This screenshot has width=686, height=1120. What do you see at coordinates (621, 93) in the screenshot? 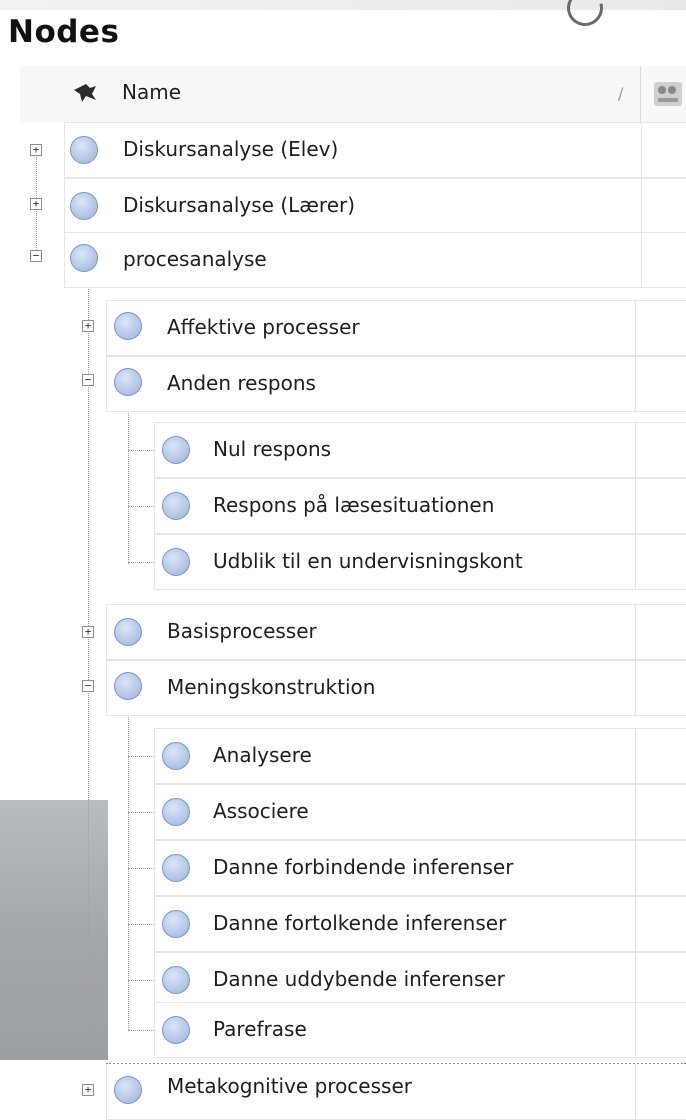
I see `sort-indicator: /` at bounding box center [621, 93].